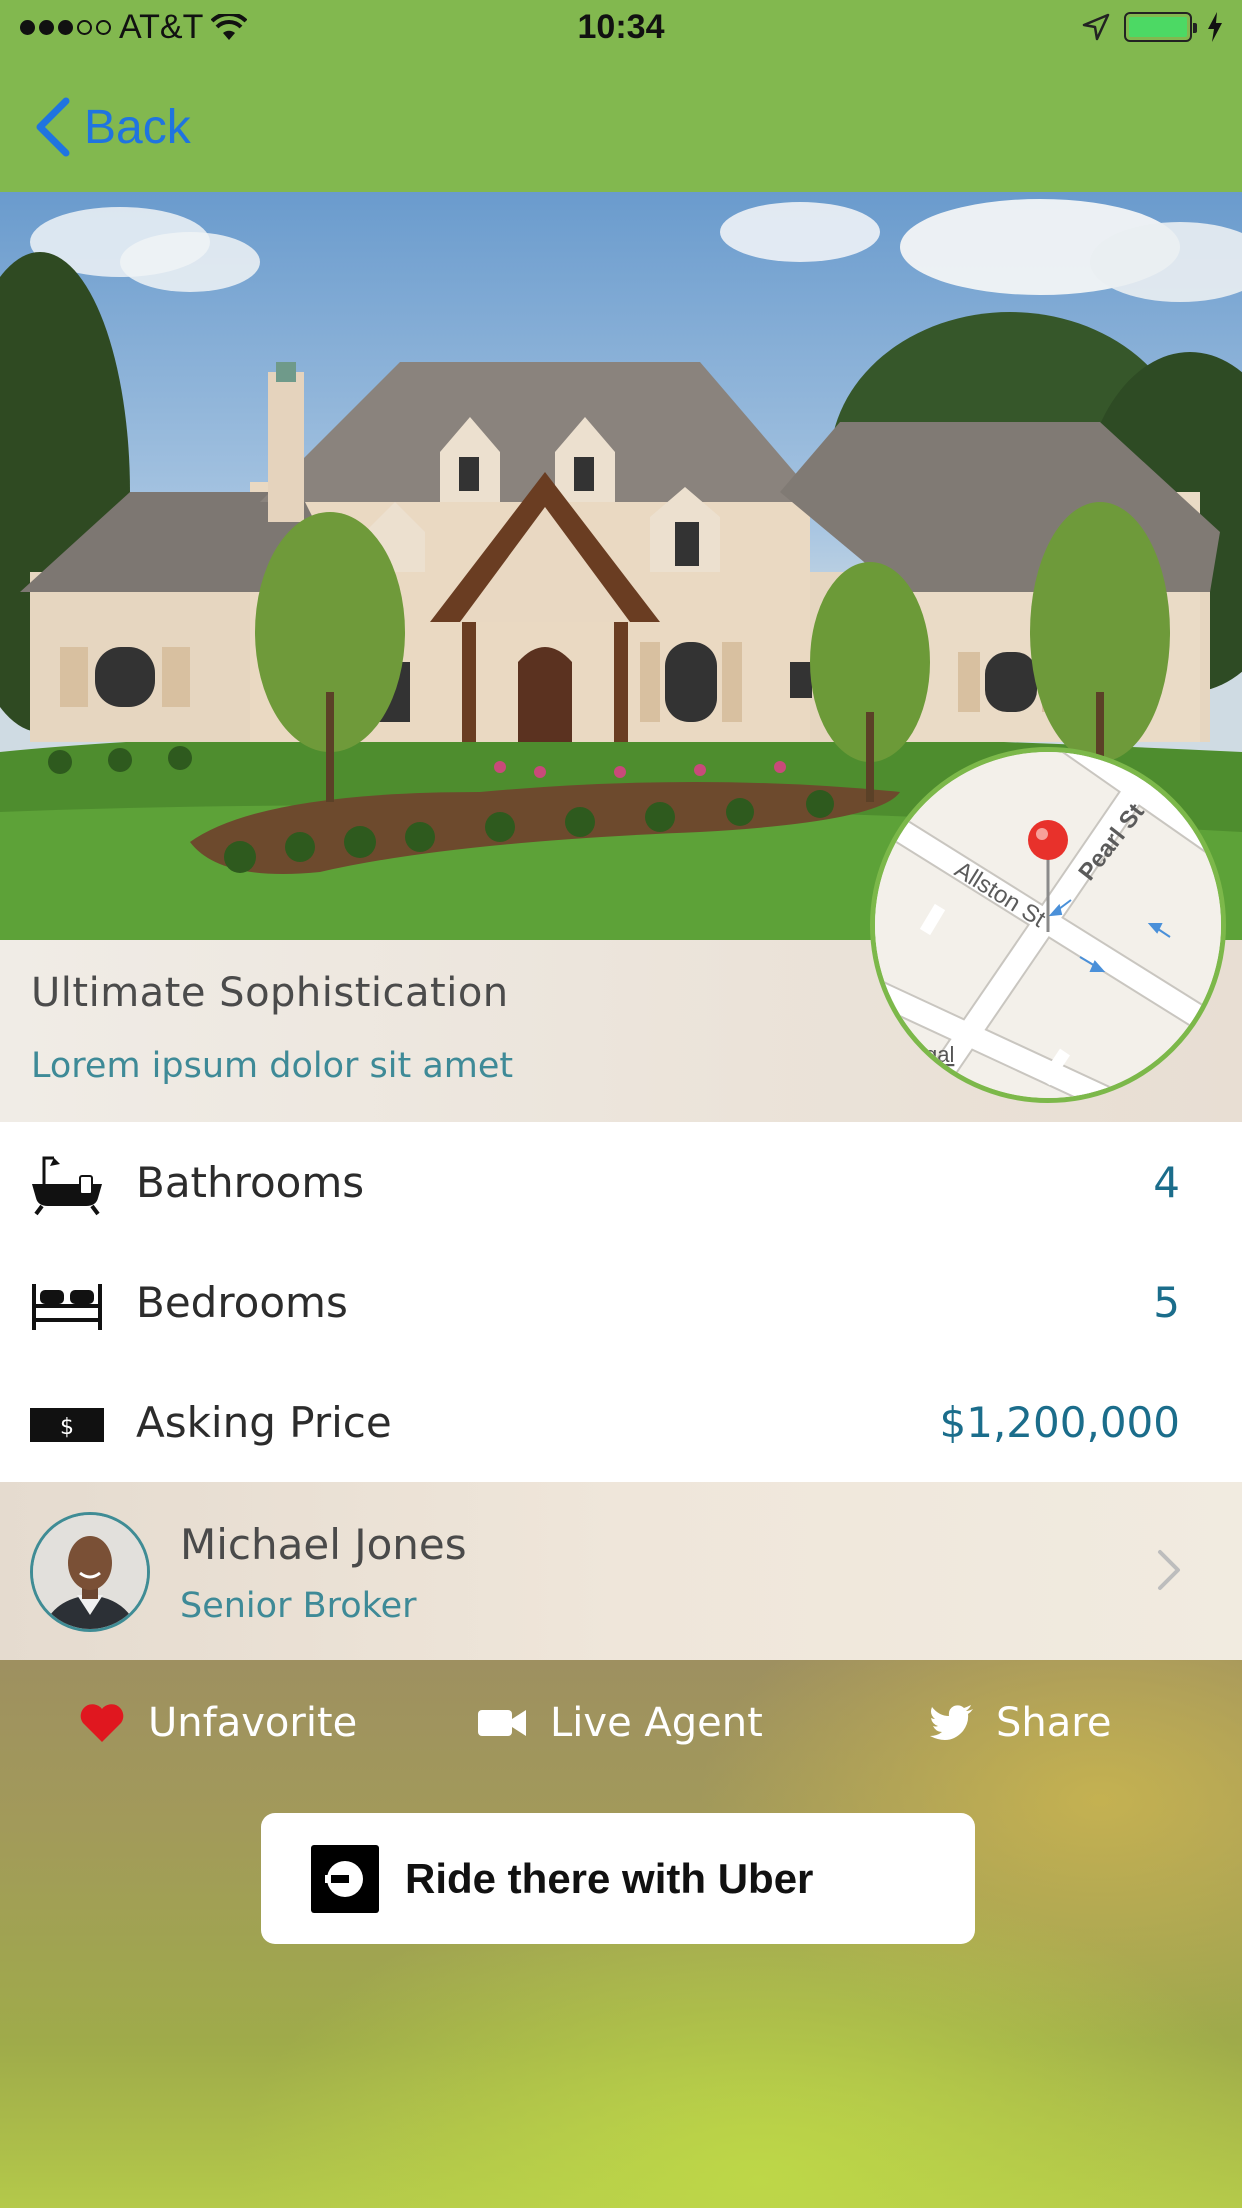  I want to click on bed-icon, so click(67, 1307).